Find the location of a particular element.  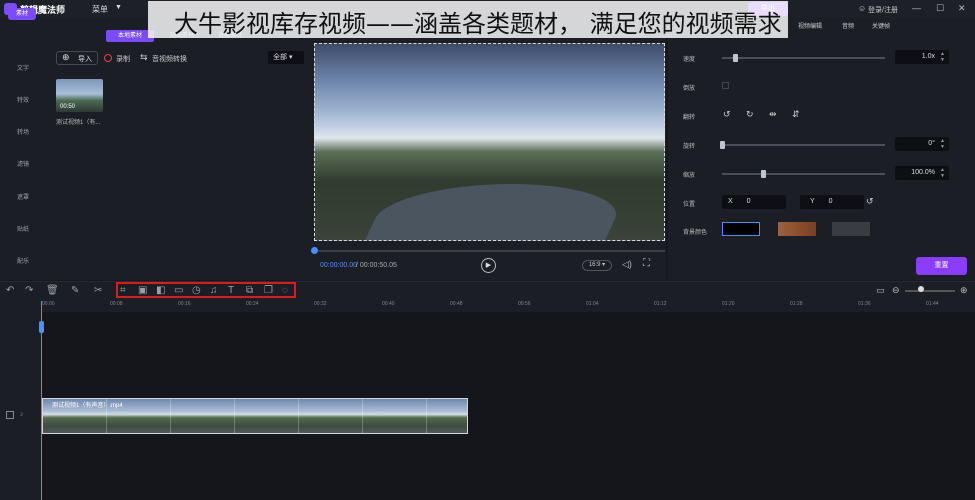

road-scene is located at coordinates (495, 212).